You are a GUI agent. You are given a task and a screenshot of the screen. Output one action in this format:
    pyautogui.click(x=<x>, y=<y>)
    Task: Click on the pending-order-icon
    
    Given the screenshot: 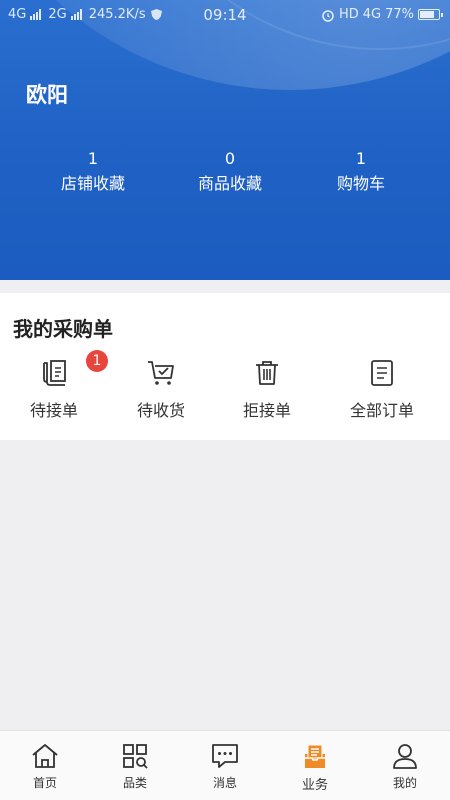 What is the action you would take?
    pyautogui.click(x=54, y=373)
    